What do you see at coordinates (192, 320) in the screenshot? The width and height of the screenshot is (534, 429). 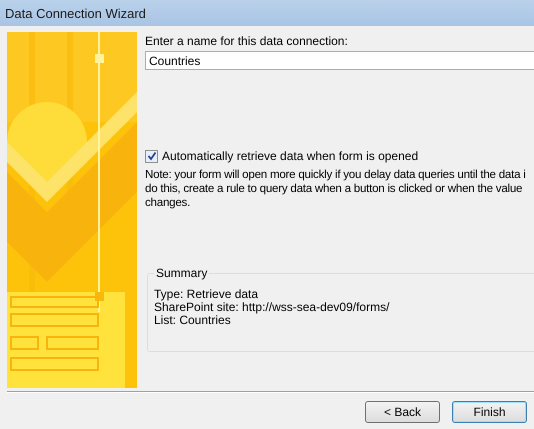 I see `summary-text: List: Countries` at bounding box center [192, 320].